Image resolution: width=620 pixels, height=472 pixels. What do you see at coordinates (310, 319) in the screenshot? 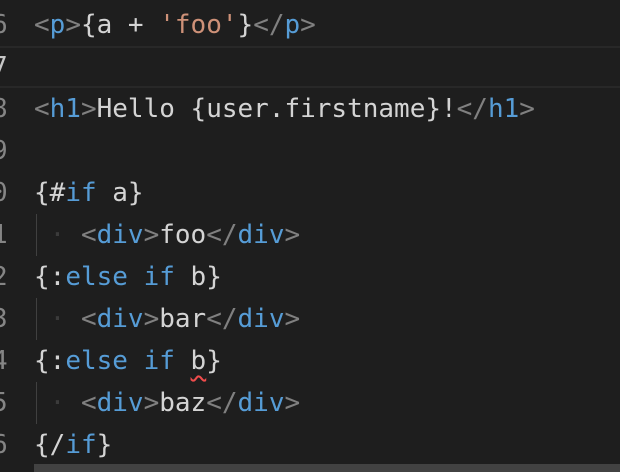
I see `code-line: 3 · <div>bar</div>` at bounding box center [310, 319].